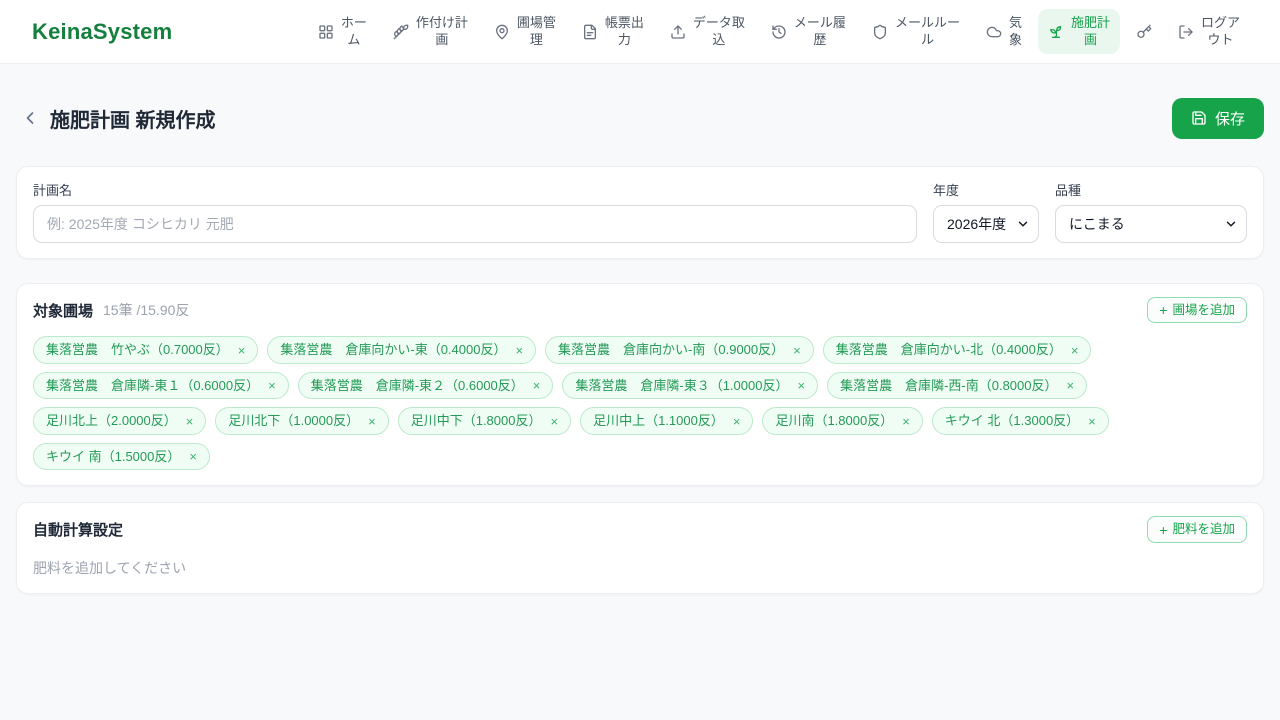 The height and width of the screenshot is (720, 1280). I want to click on nav-item-mail-history: メール履 歴, so click(808, 32).